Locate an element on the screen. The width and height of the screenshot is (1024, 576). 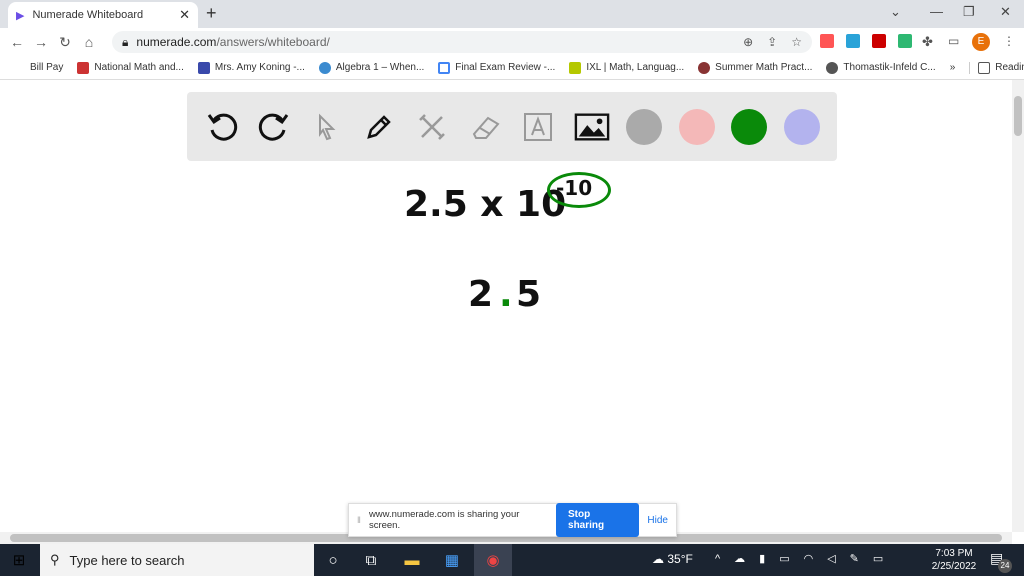
handwritten-green-decimal: . is located at coordinates (506, 294).